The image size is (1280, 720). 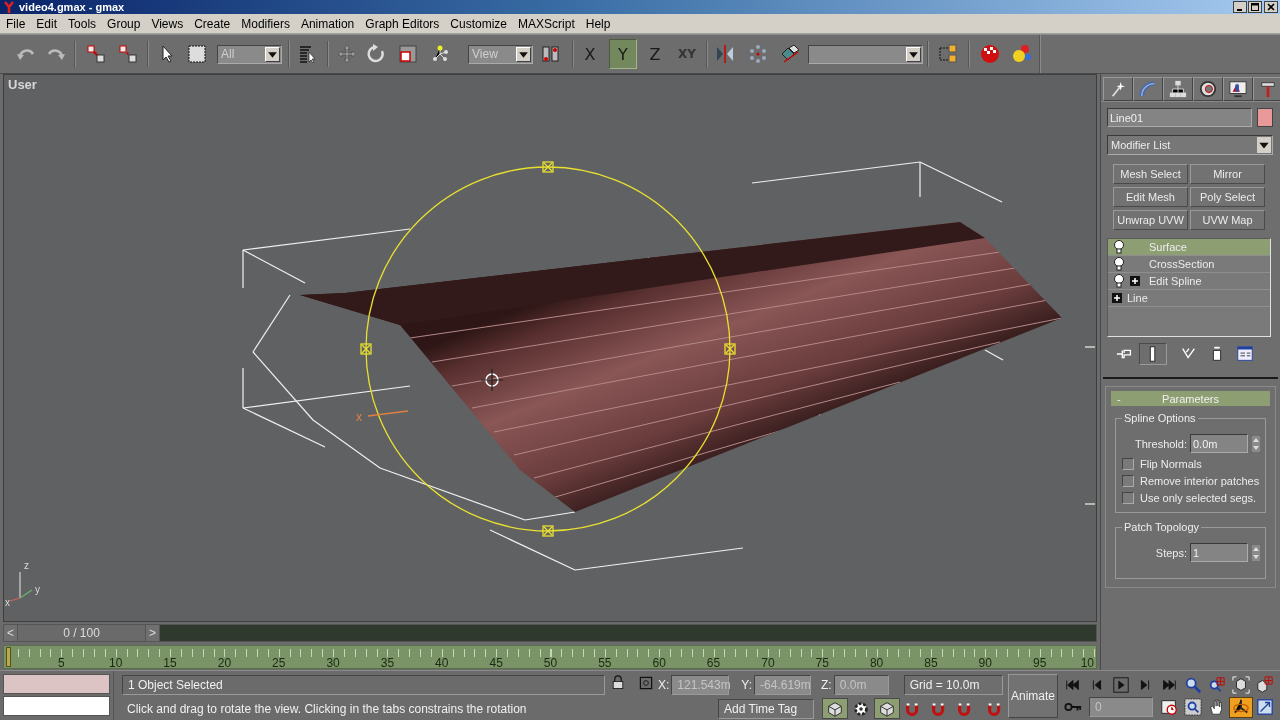 What do you see at coordinates (590, 54) in the screenshot?
I see `axis-constraint-button: X` at bounding box center [590, 54].